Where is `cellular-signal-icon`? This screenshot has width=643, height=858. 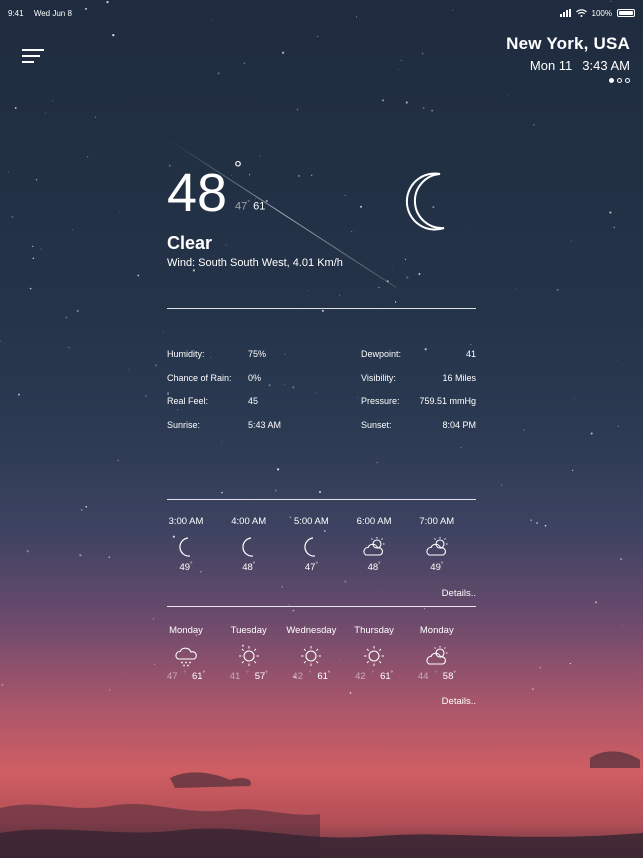
cellular-signal-icon is located at coordinates (565, 13).